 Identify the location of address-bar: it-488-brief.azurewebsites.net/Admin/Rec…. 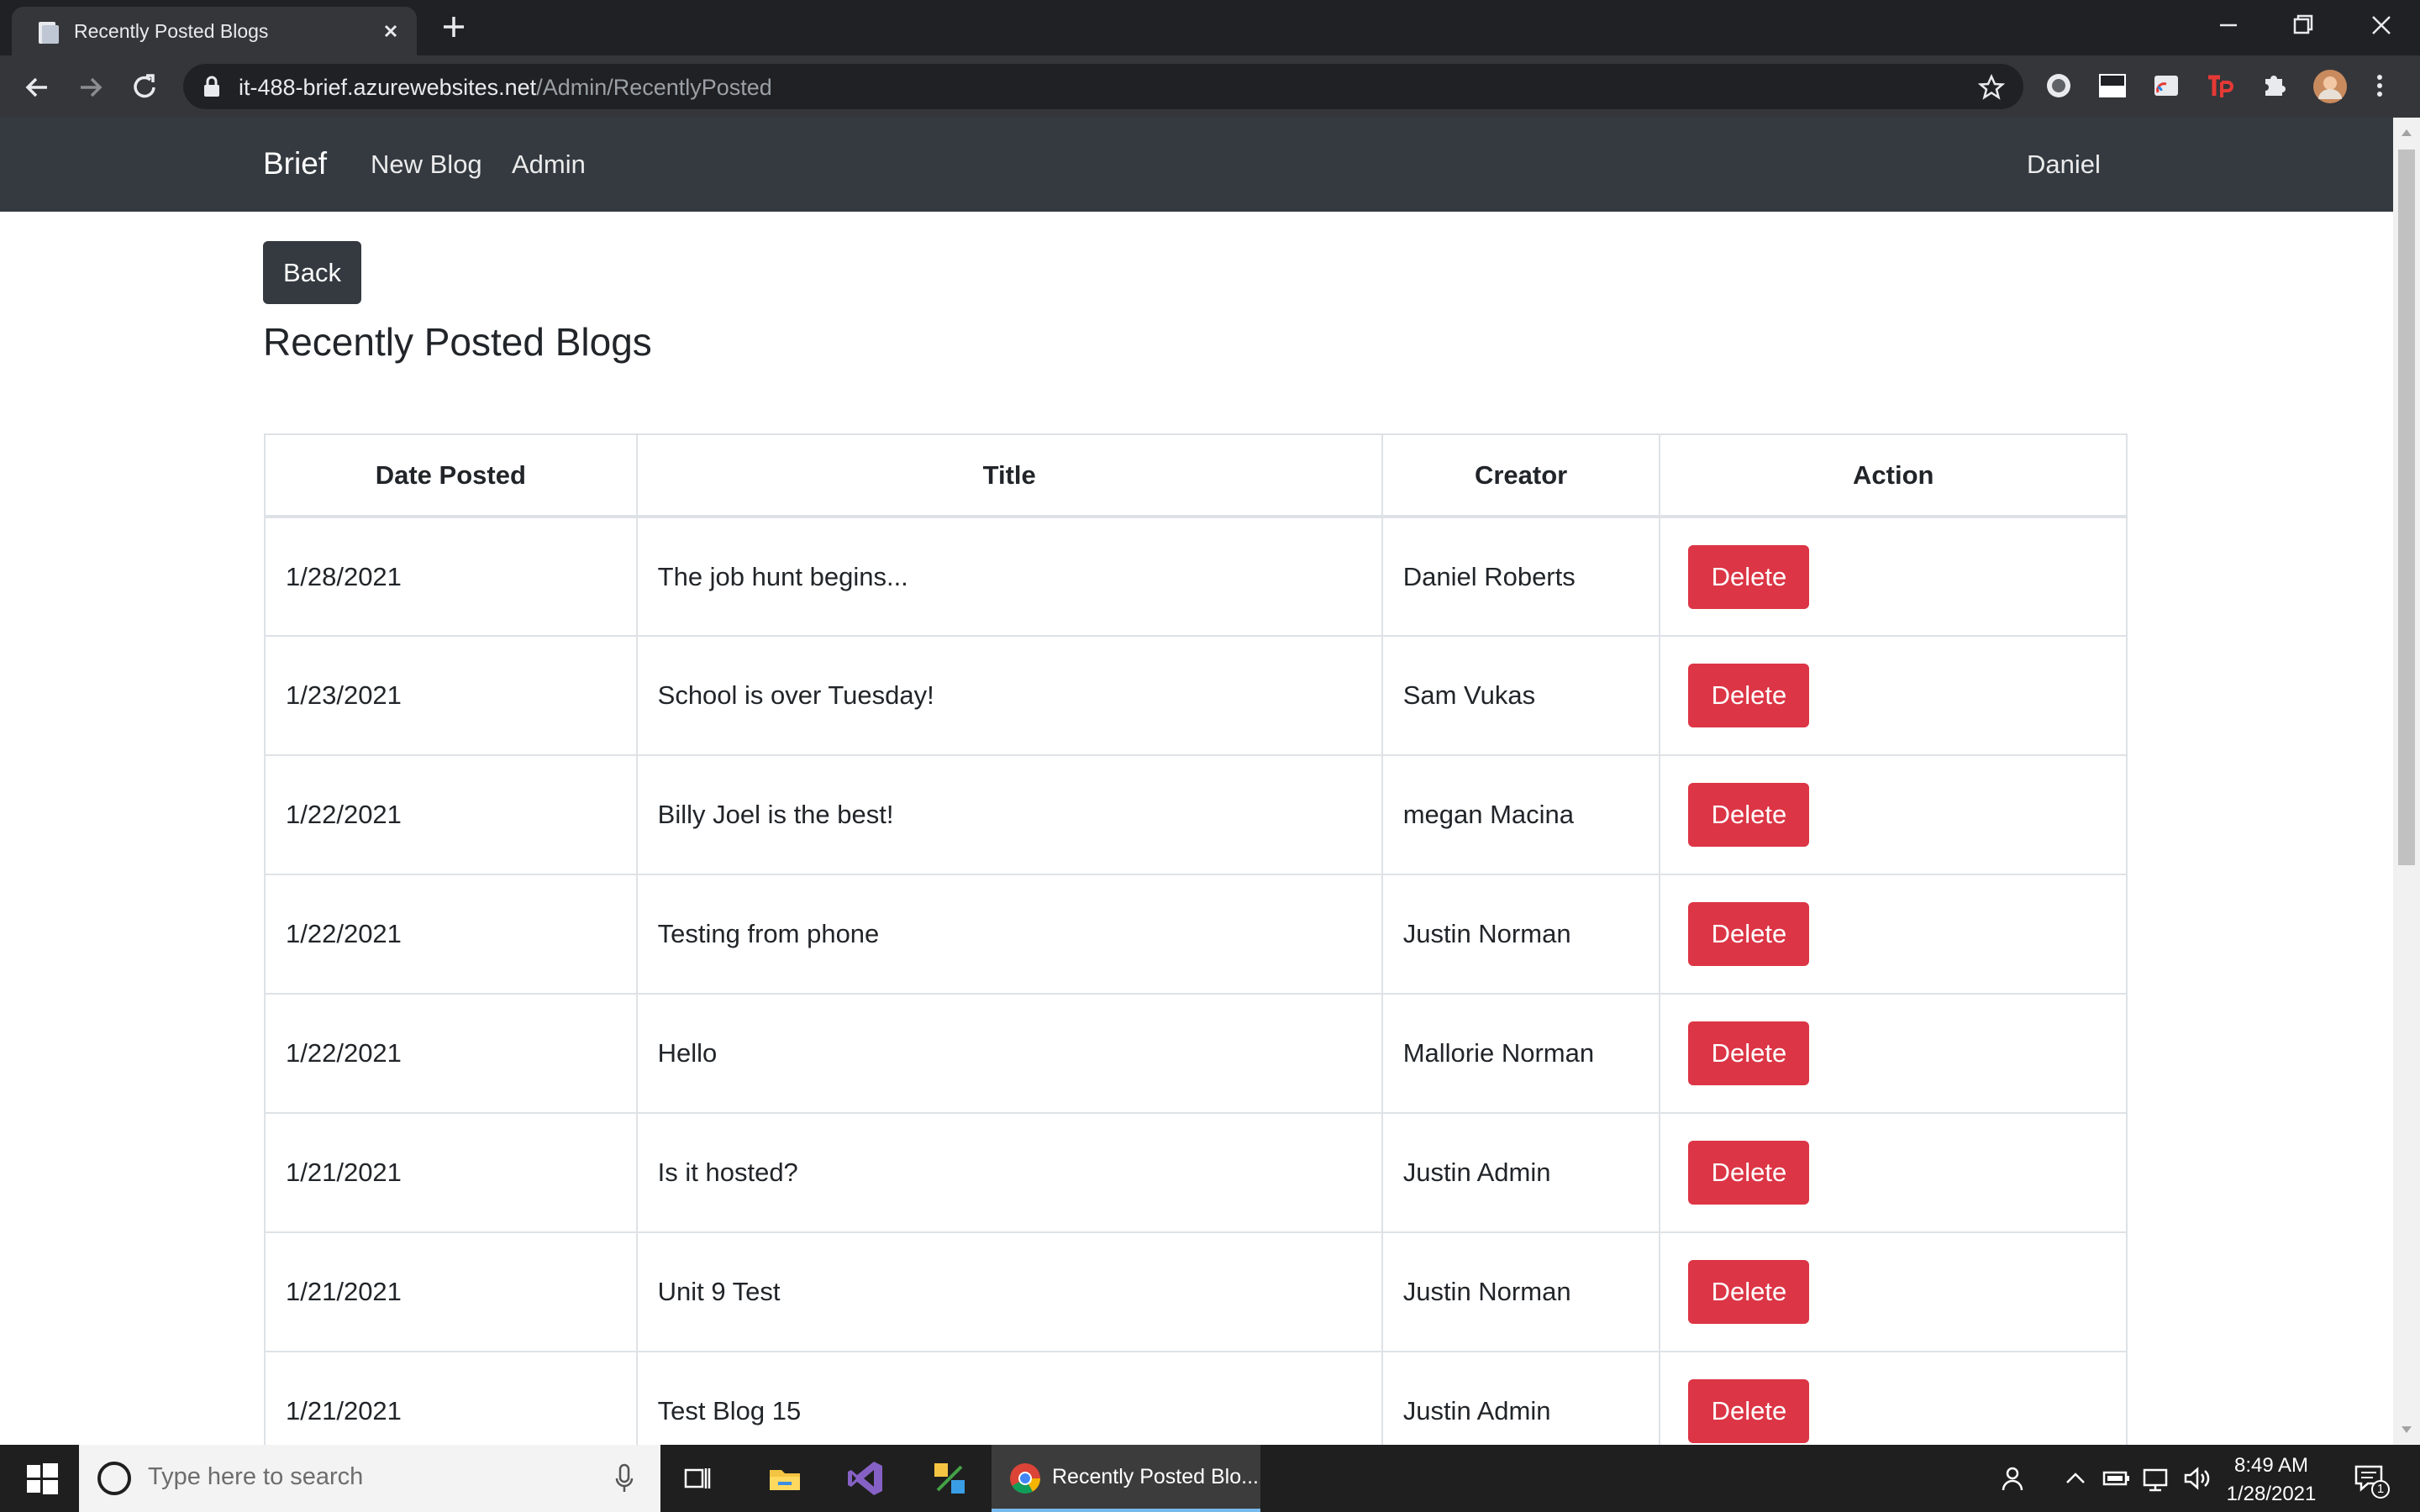
(1103, 86).